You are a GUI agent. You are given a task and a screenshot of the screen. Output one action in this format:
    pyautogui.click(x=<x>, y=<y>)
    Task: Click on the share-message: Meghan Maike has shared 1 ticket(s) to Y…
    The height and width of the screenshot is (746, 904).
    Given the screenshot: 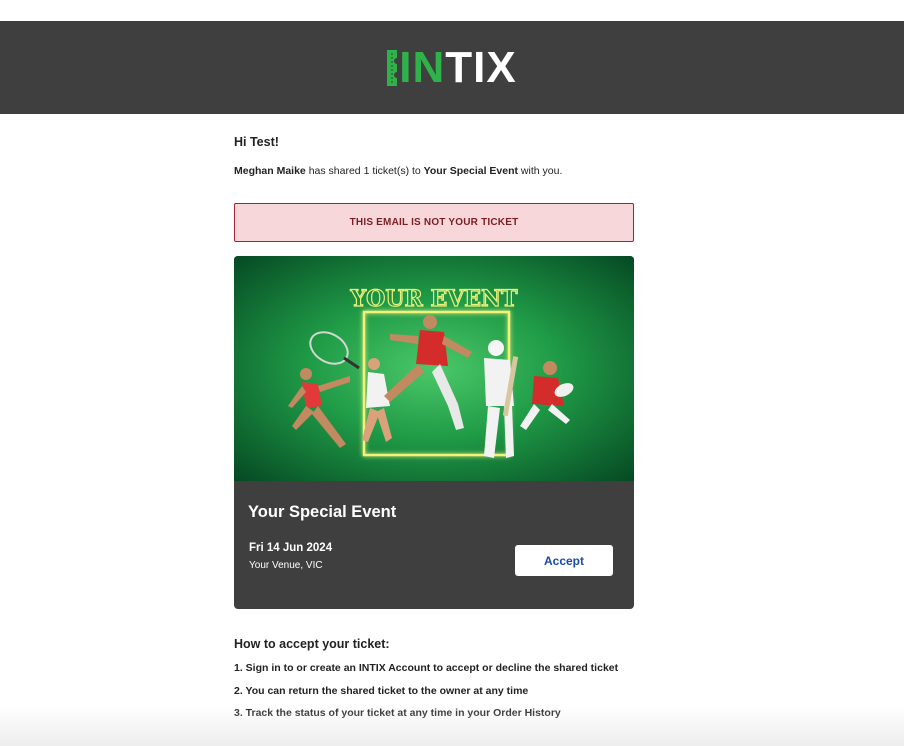 What is the action you would take?
    pyautogui.click(x=398, y=171)
    